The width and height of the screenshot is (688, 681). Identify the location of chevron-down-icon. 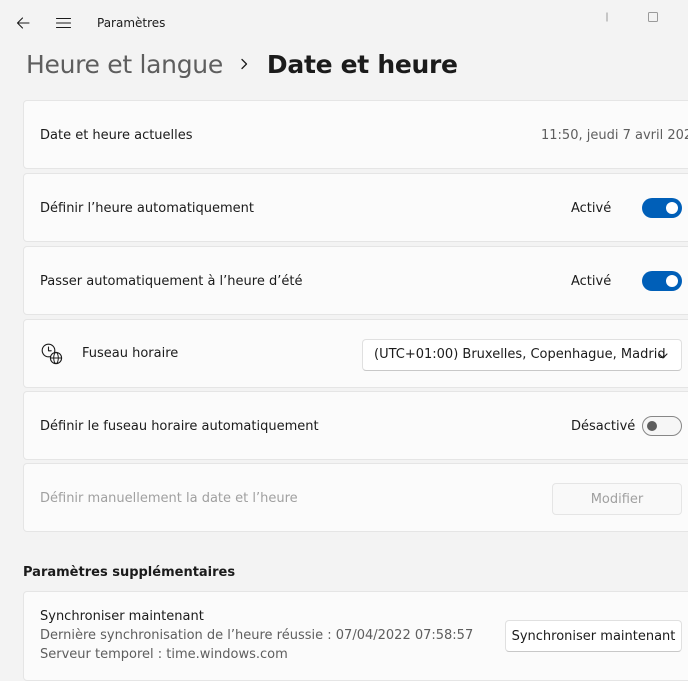
(663, 356).